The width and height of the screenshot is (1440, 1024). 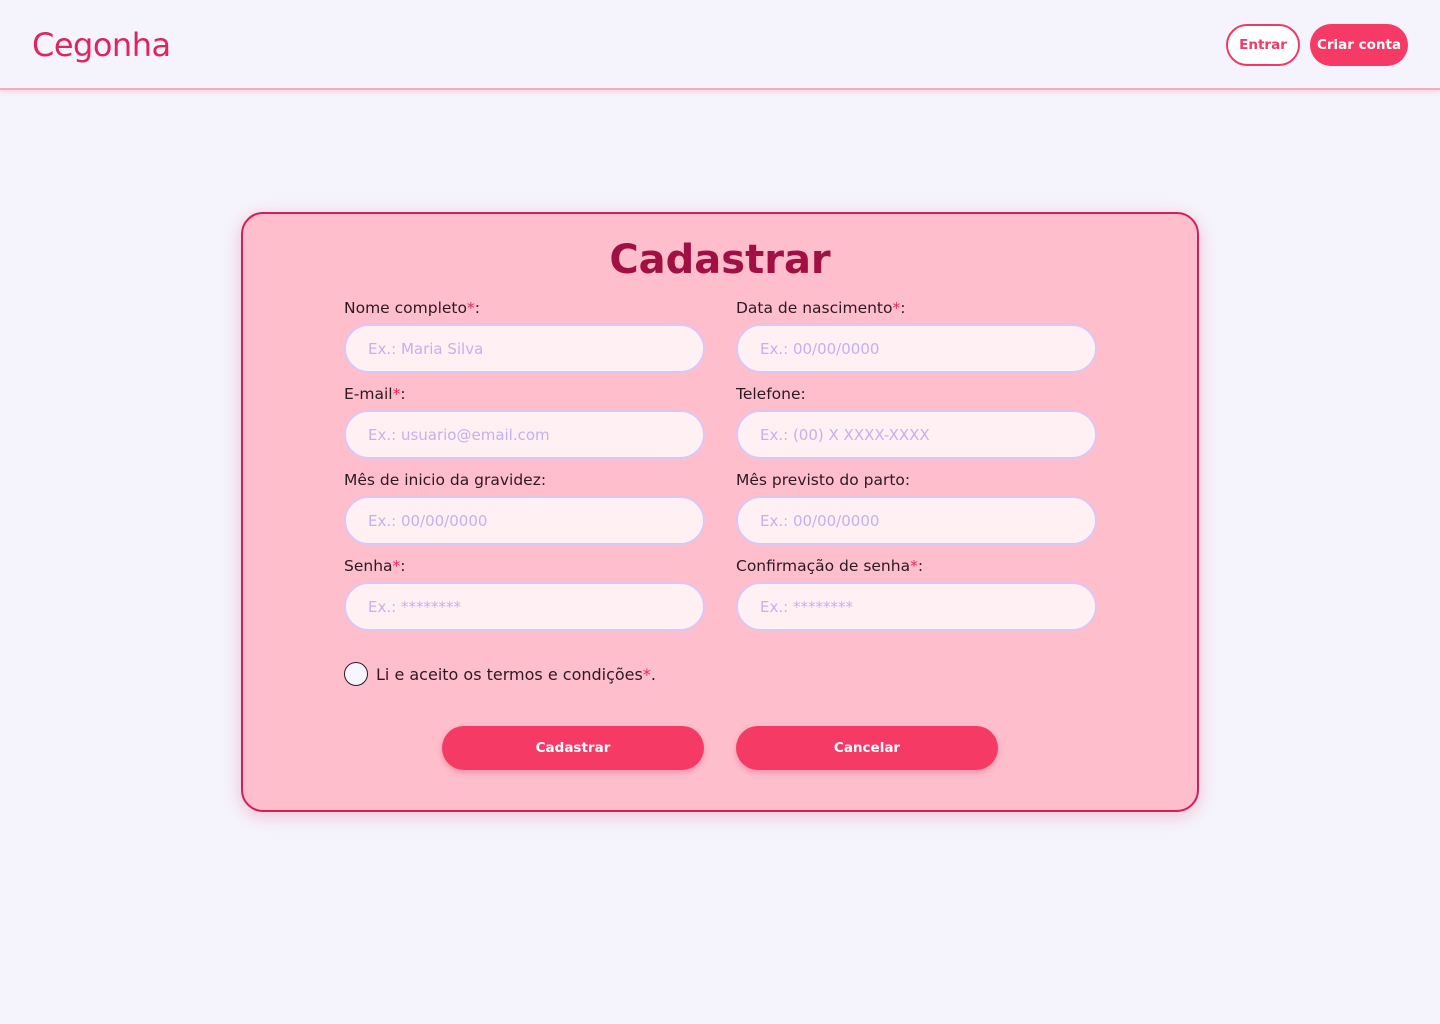 I want to click on create-account-button: Criar conta, so click(x=1359, y=45).